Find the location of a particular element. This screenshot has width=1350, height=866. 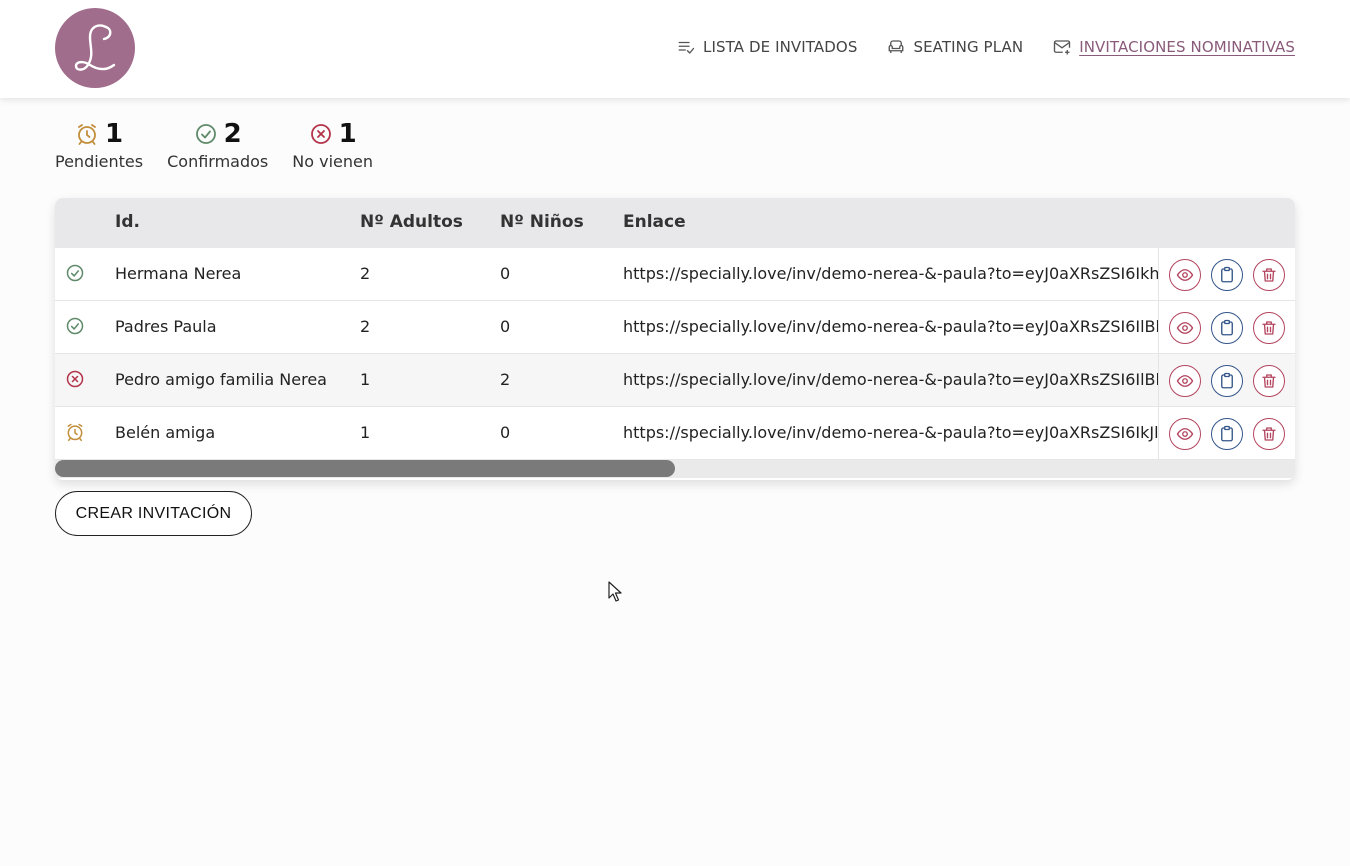

logo is located at coordinates (95, 48).